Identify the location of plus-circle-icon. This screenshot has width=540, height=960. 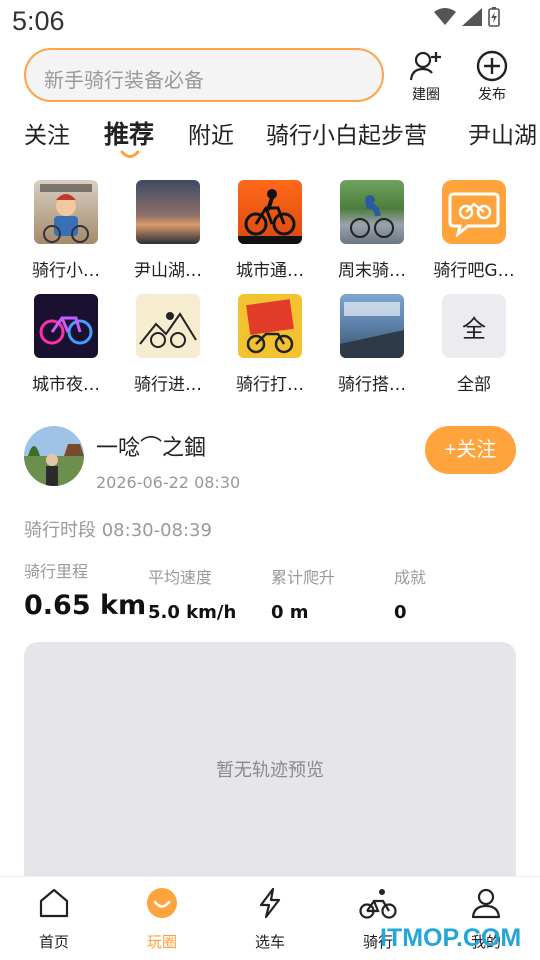
(492, 66).